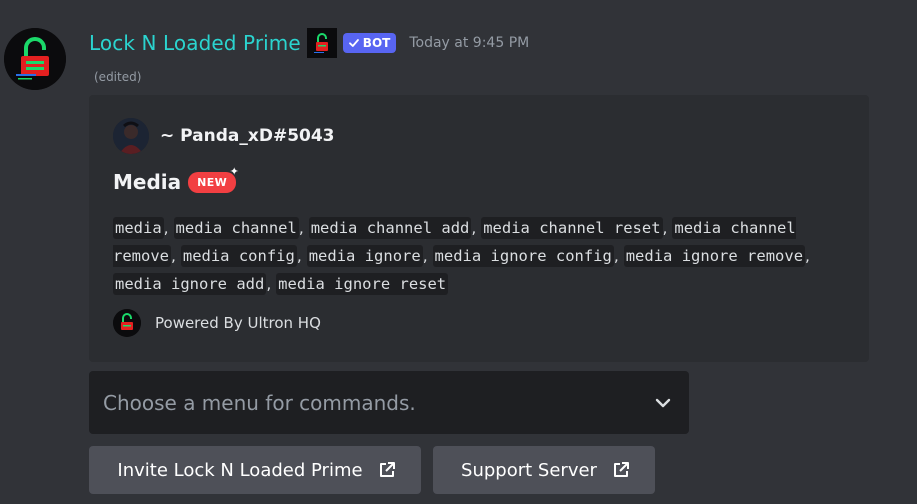  Describe the element at coordinates (529, 470) in the screenshot. I see `support-button-label: Support Server` at that location.